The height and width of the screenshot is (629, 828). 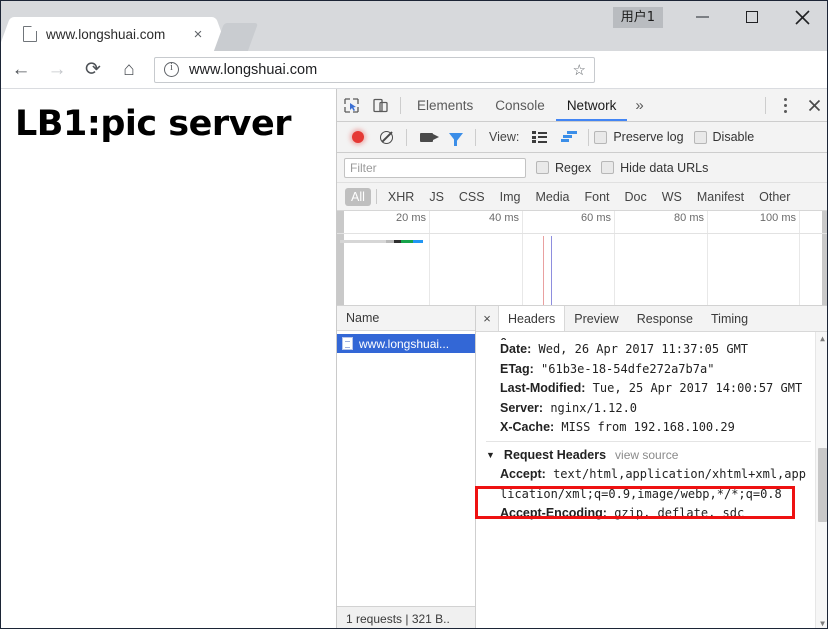 I want to click on type-filter-css: CSS, so click(x=472, y=197).